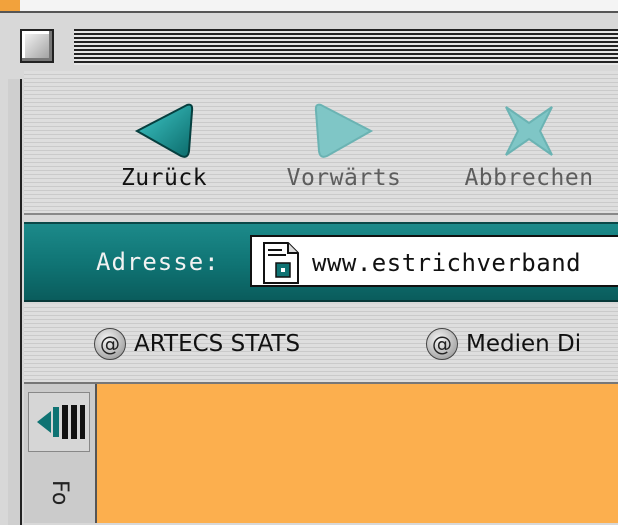 This screenshot has width=618, height=525. Describe the element at coordinates (164, 130) in the screenshot. I see `back-arrow-icon` at that location.